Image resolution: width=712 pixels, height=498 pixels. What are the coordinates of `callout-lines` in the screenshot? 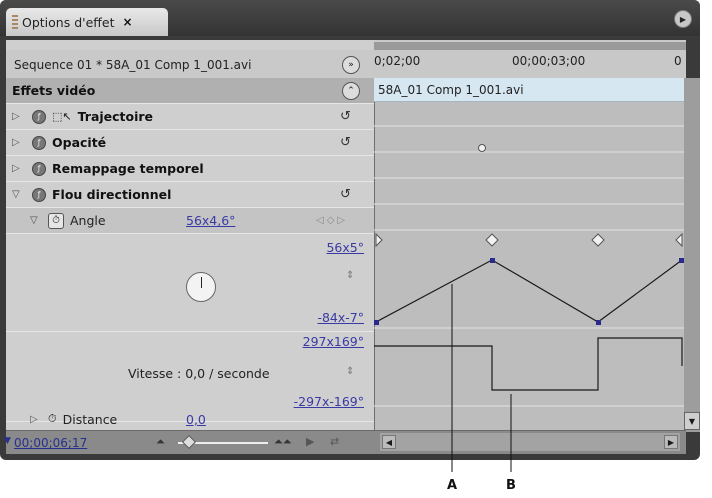 It's located at (481, 378).